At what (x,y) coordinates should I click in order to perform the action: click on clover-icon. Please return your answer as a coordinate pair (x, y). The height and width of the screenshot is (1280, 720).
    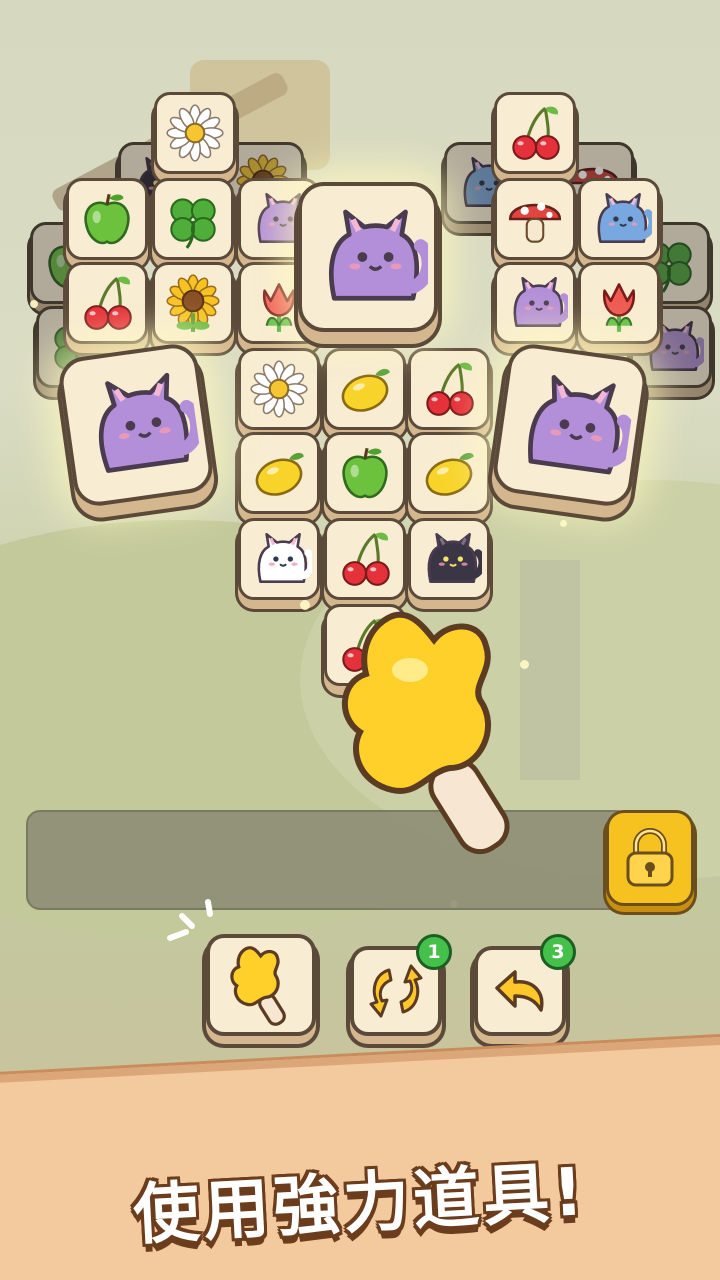
    Looking at the image, I should click on (193, 223).